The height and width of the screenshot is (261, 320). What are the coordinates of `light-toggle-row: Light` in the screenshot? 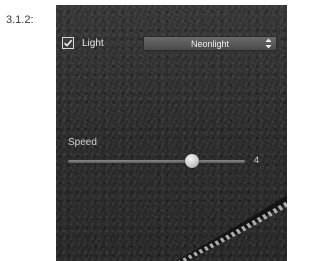 It's located at (83, 43).